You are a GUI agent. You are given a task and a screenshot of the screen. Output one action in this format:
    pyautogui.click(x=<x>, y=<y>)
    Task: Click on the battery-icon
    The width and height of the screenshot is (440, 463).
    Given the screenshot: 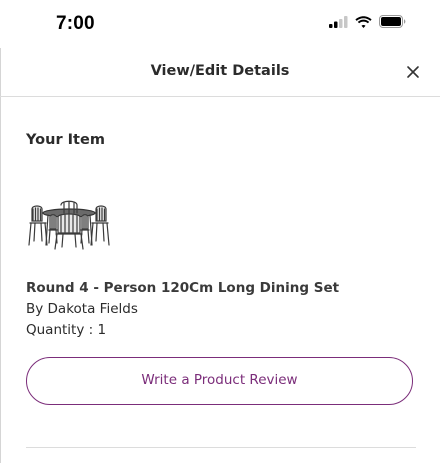 What is the action you would take?
    pyautogui.click(x=392, y=21)
    